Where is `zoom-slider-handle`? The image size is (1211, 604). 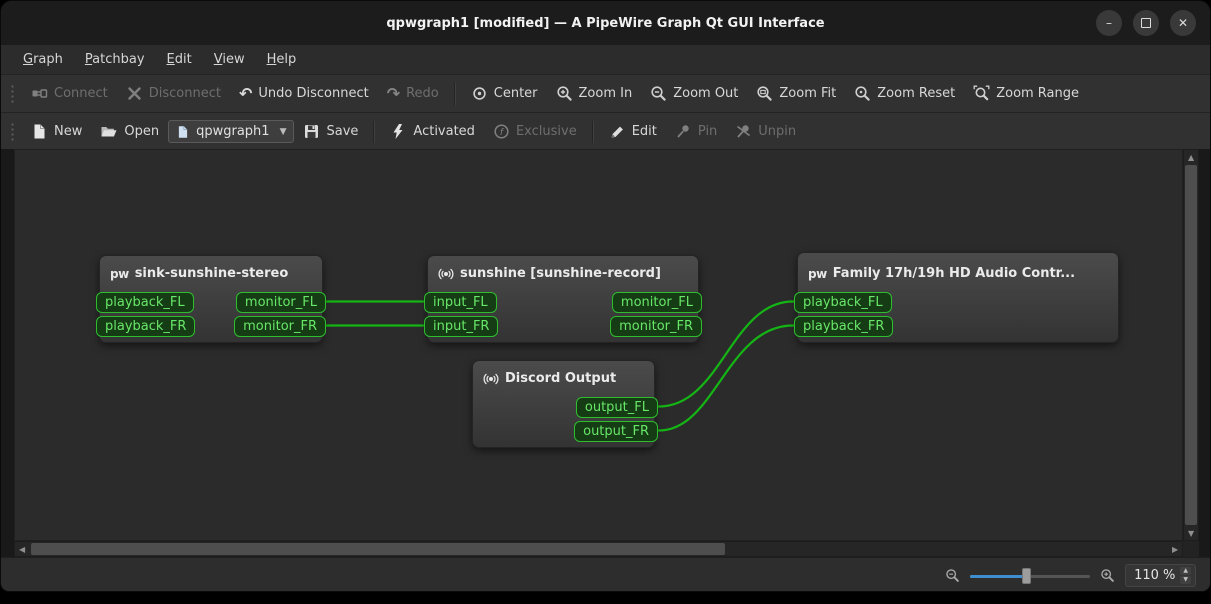
zoom-slider-handle is located at coordinates (1027, 575).